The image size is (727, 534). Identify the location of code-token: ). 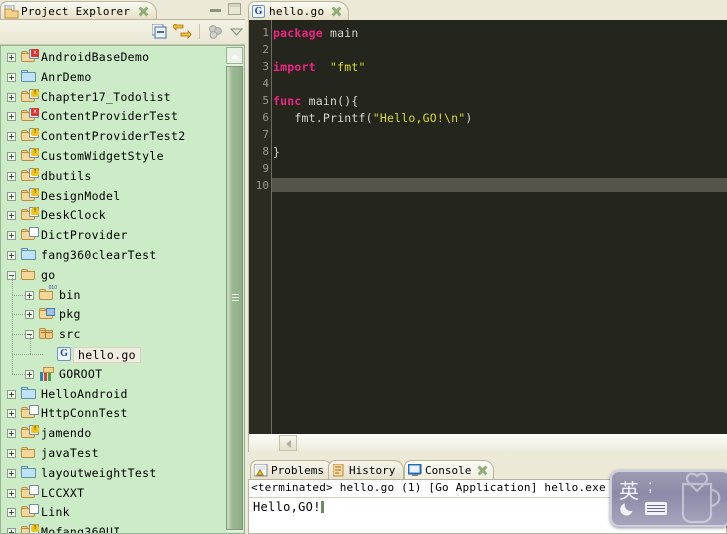
(469, 118).